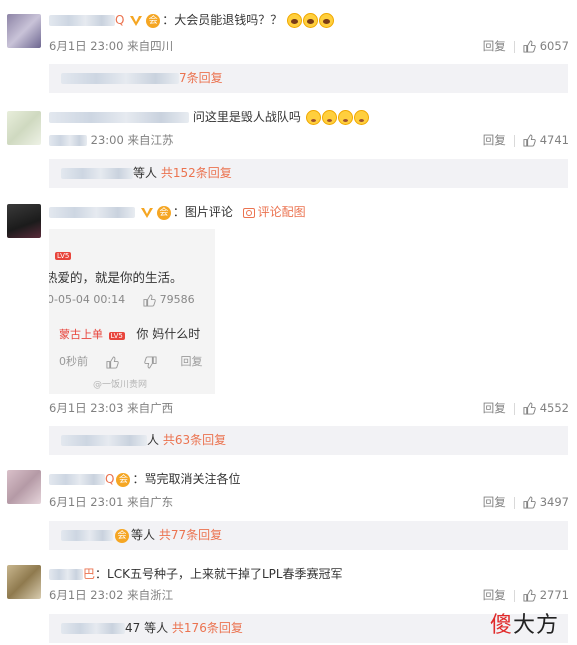  I want to click on comment-source: 来自四川, so click(150, 46).